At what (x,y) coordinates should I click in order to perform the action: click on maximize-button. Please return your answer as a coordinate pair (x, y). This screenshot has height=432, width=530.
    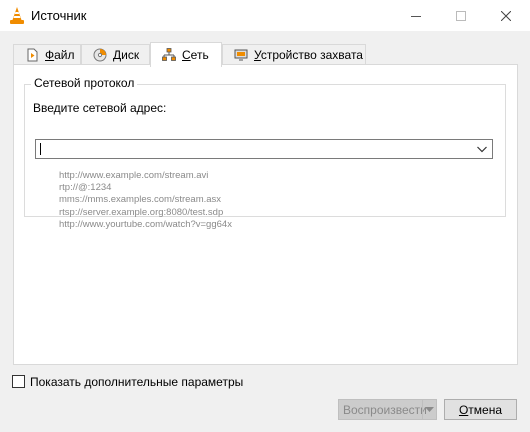
    Looking at the image, I should click on (460, 15).